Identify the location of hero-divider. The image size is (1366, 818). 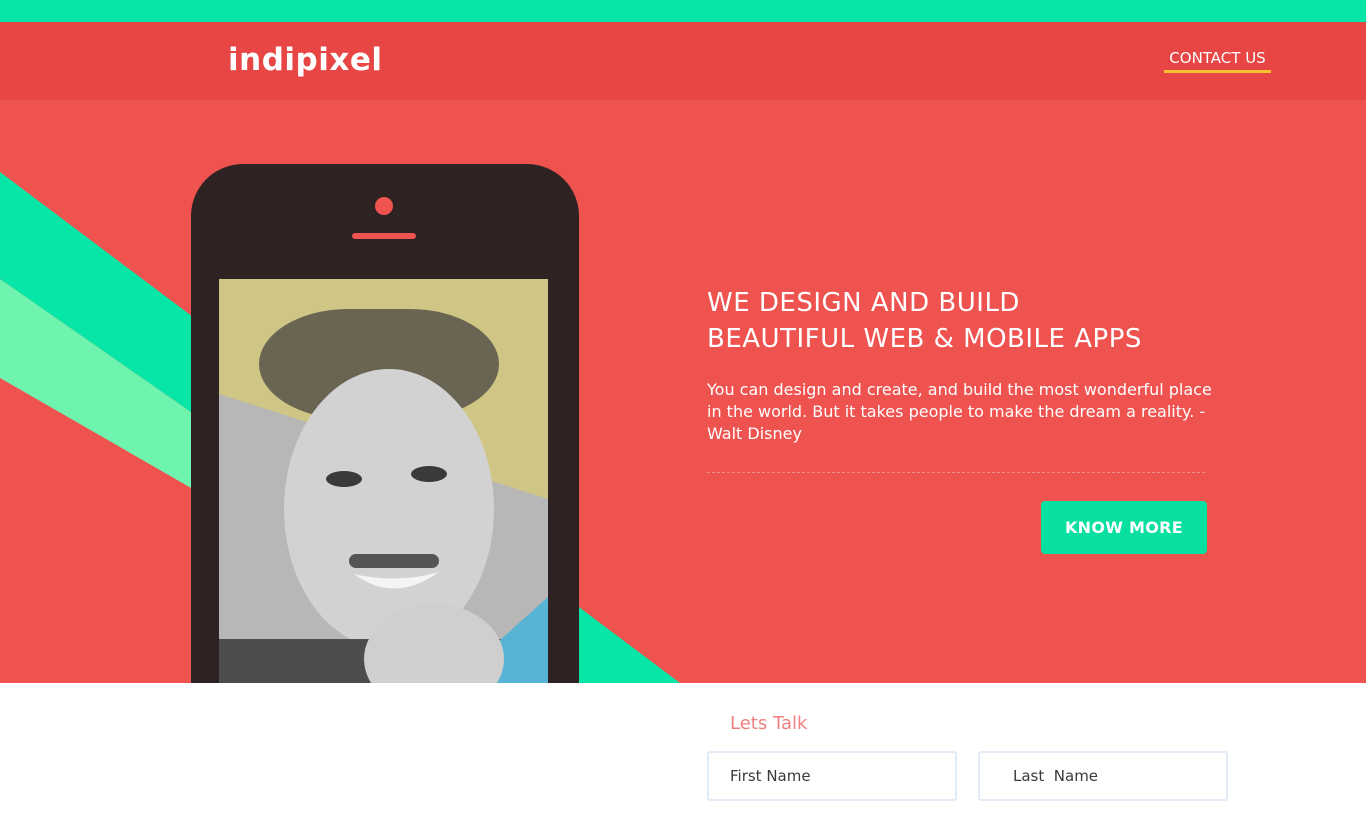
(956, 472).